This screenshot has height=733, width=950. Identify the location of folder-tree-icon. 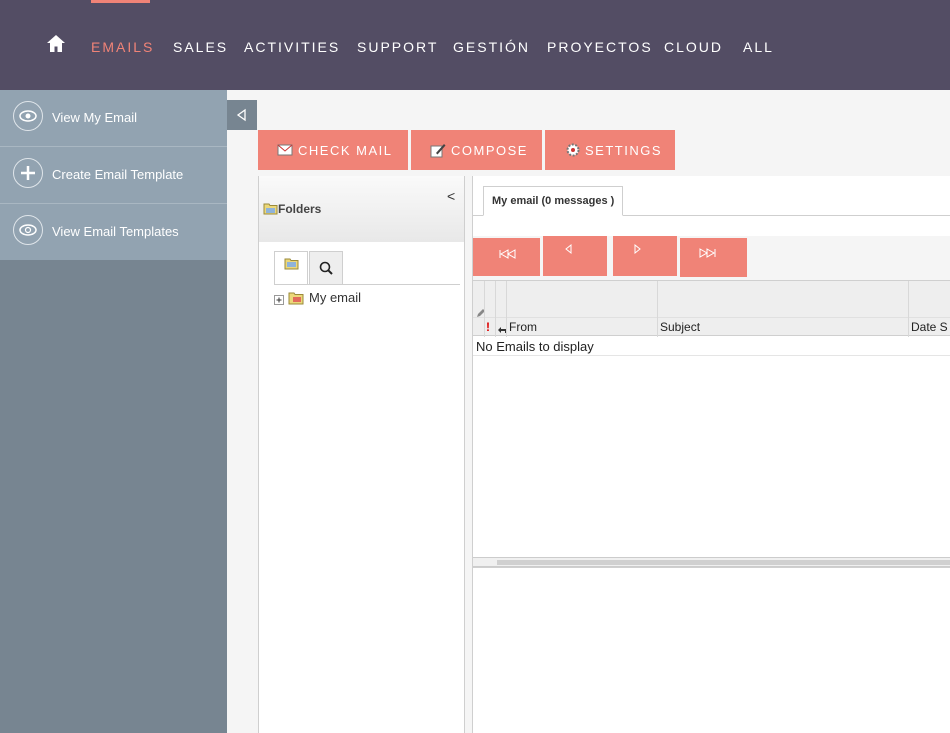
(291, 264).